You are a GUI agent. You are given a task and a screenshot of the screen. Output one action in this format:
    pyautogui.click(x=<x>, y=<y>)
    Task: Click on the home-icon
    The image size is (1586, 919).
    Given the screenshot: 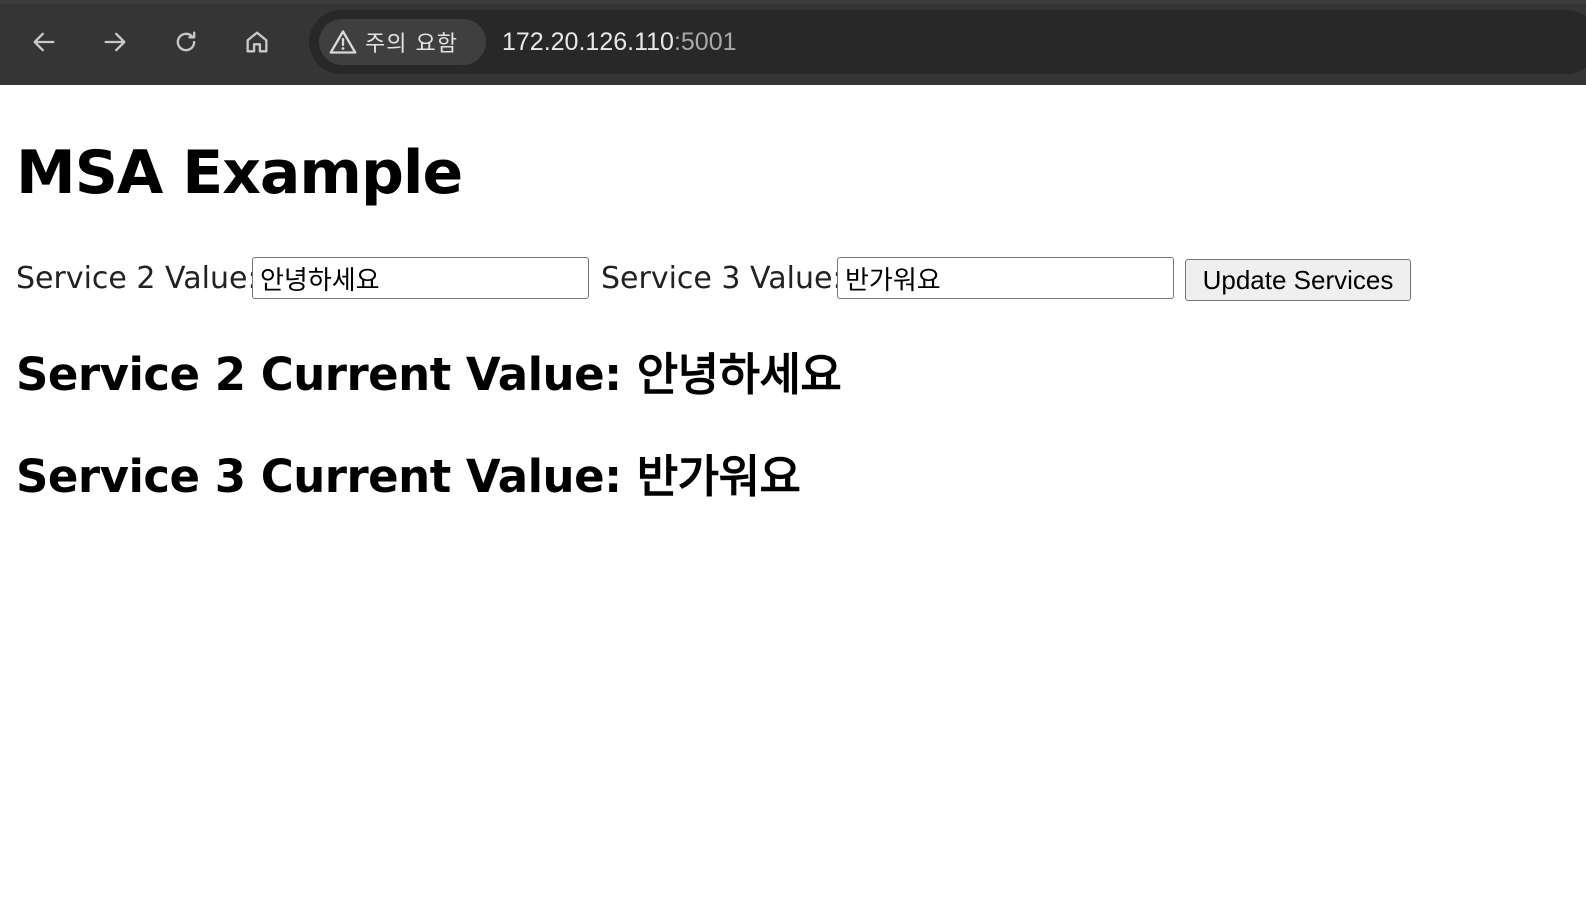 What is the action you would take?
    pyautogui.click(x=257, y=42)
    